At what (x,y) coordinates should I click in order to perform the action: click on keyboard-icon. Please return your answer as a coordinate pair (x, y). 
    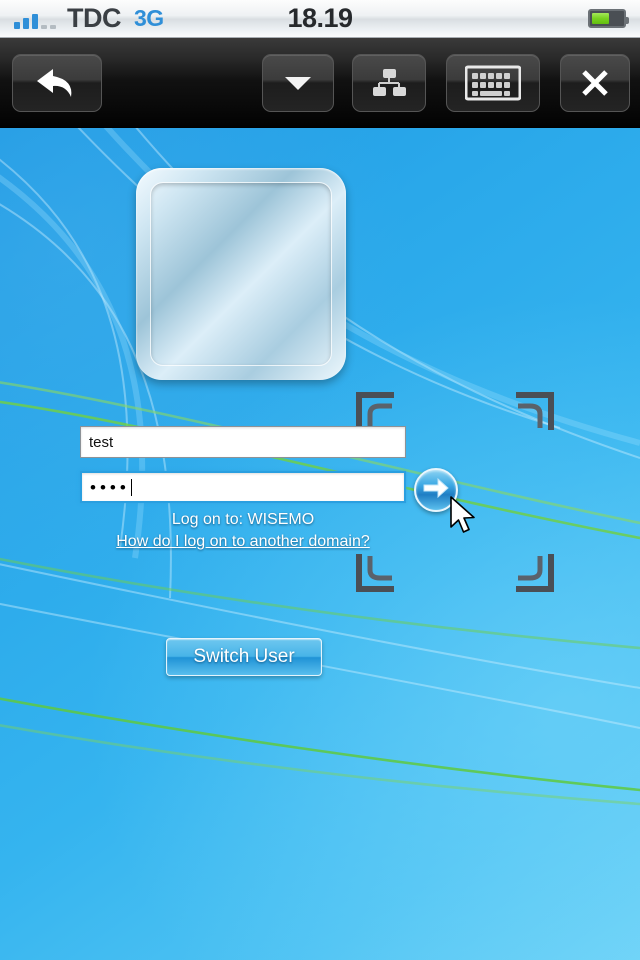
    Looking at the image, I should click on (493, 83).